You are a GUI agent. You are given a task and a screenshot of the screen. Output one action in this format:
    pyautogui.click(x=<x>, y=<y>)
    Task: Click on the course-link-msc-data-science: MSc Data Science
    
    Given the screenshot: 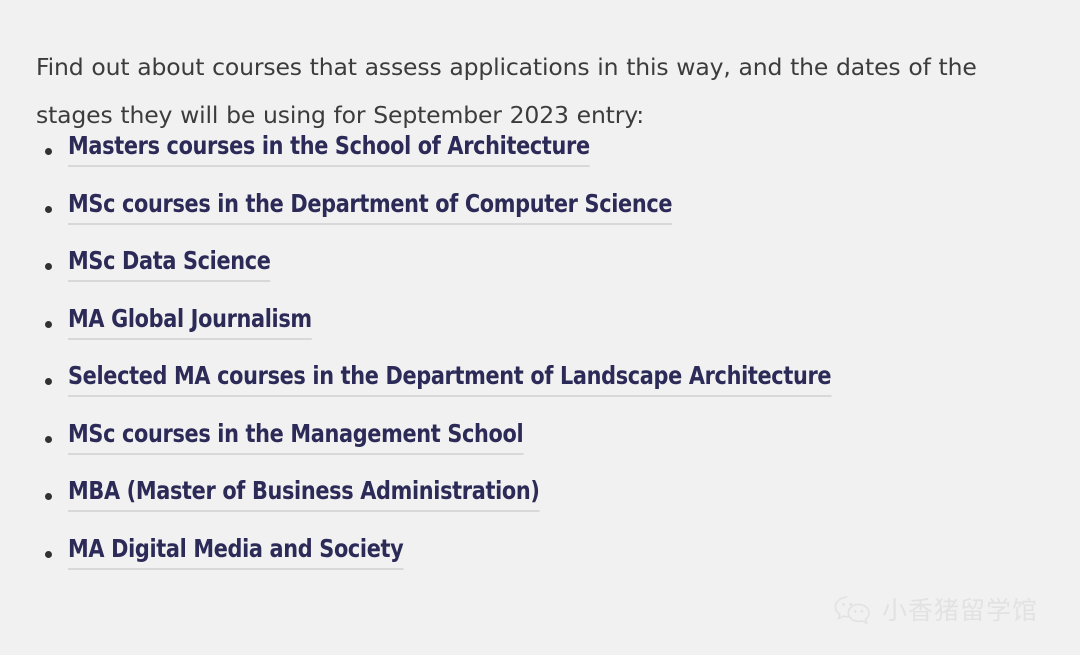 What is the action you would take?
    pyautogui.click(x=169, y=264)
    